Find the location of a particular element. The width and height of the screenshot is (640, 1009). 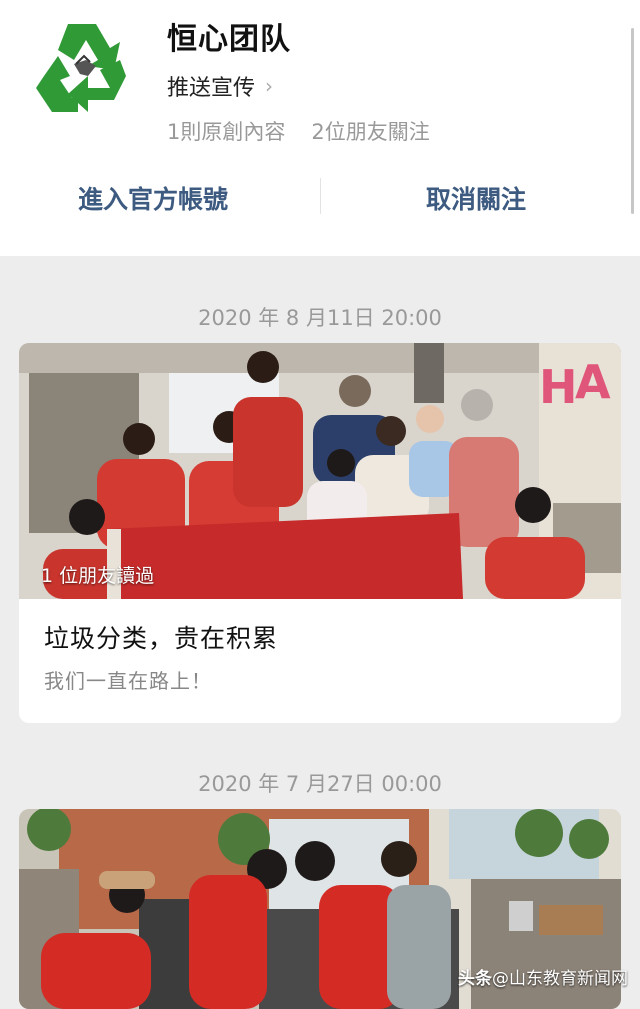

action-divider is located at coordinates (320, 196).